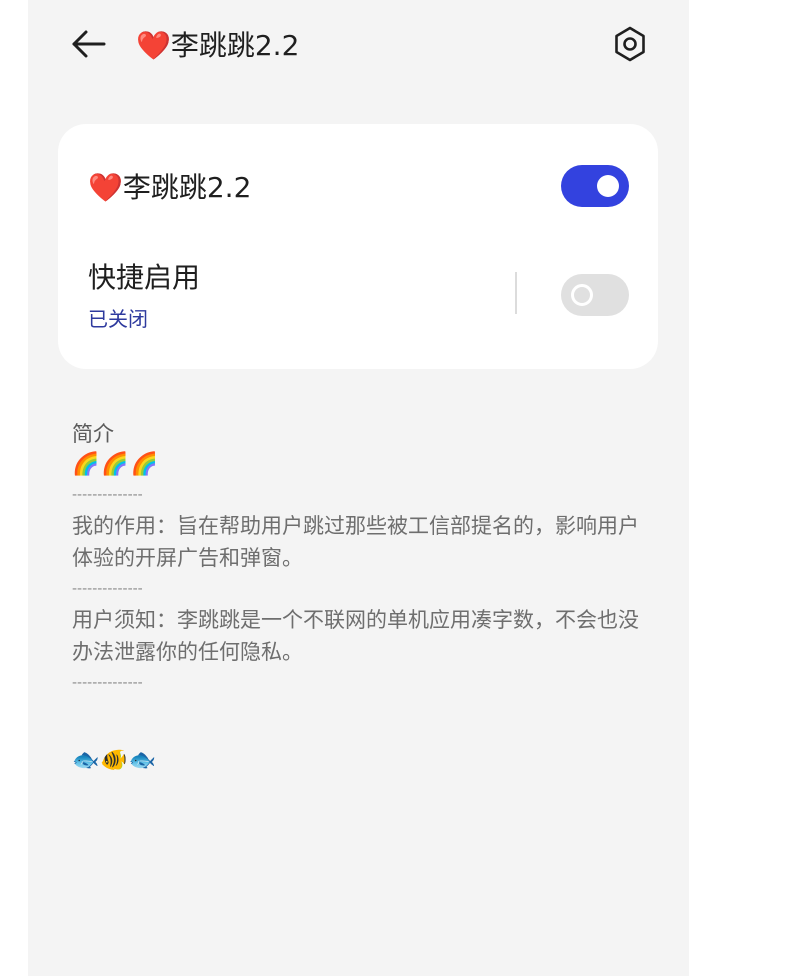 The height and width of the screenshot is (976, 794). I want to click on description-heading: 简介, so click(93, 434).